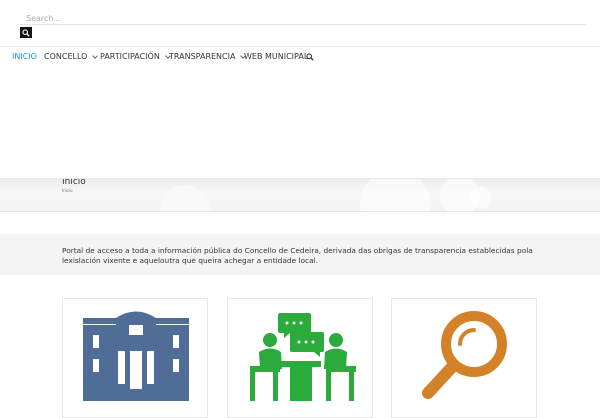 Image resolution: width=600 pixels, height=418 pixels. What do you see at coordinates (300, 195) in the screenshot?
I see `page-title-bar: Inicio Inicio` at bounding box center [300, 195].